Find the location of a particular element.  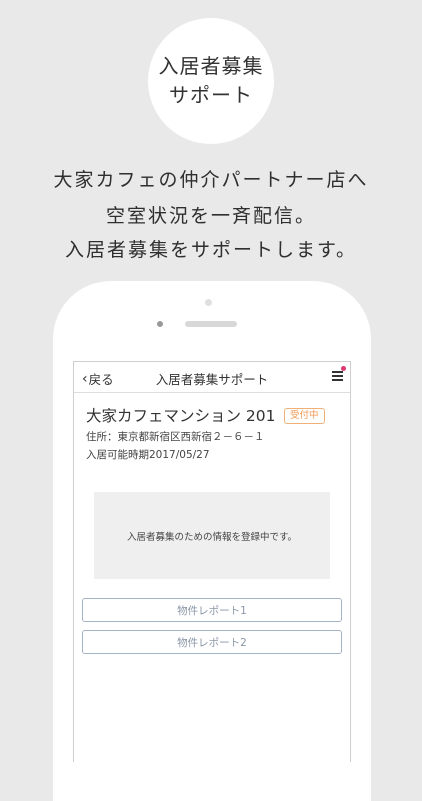

notification-dot is located at coordinates (343, 368).